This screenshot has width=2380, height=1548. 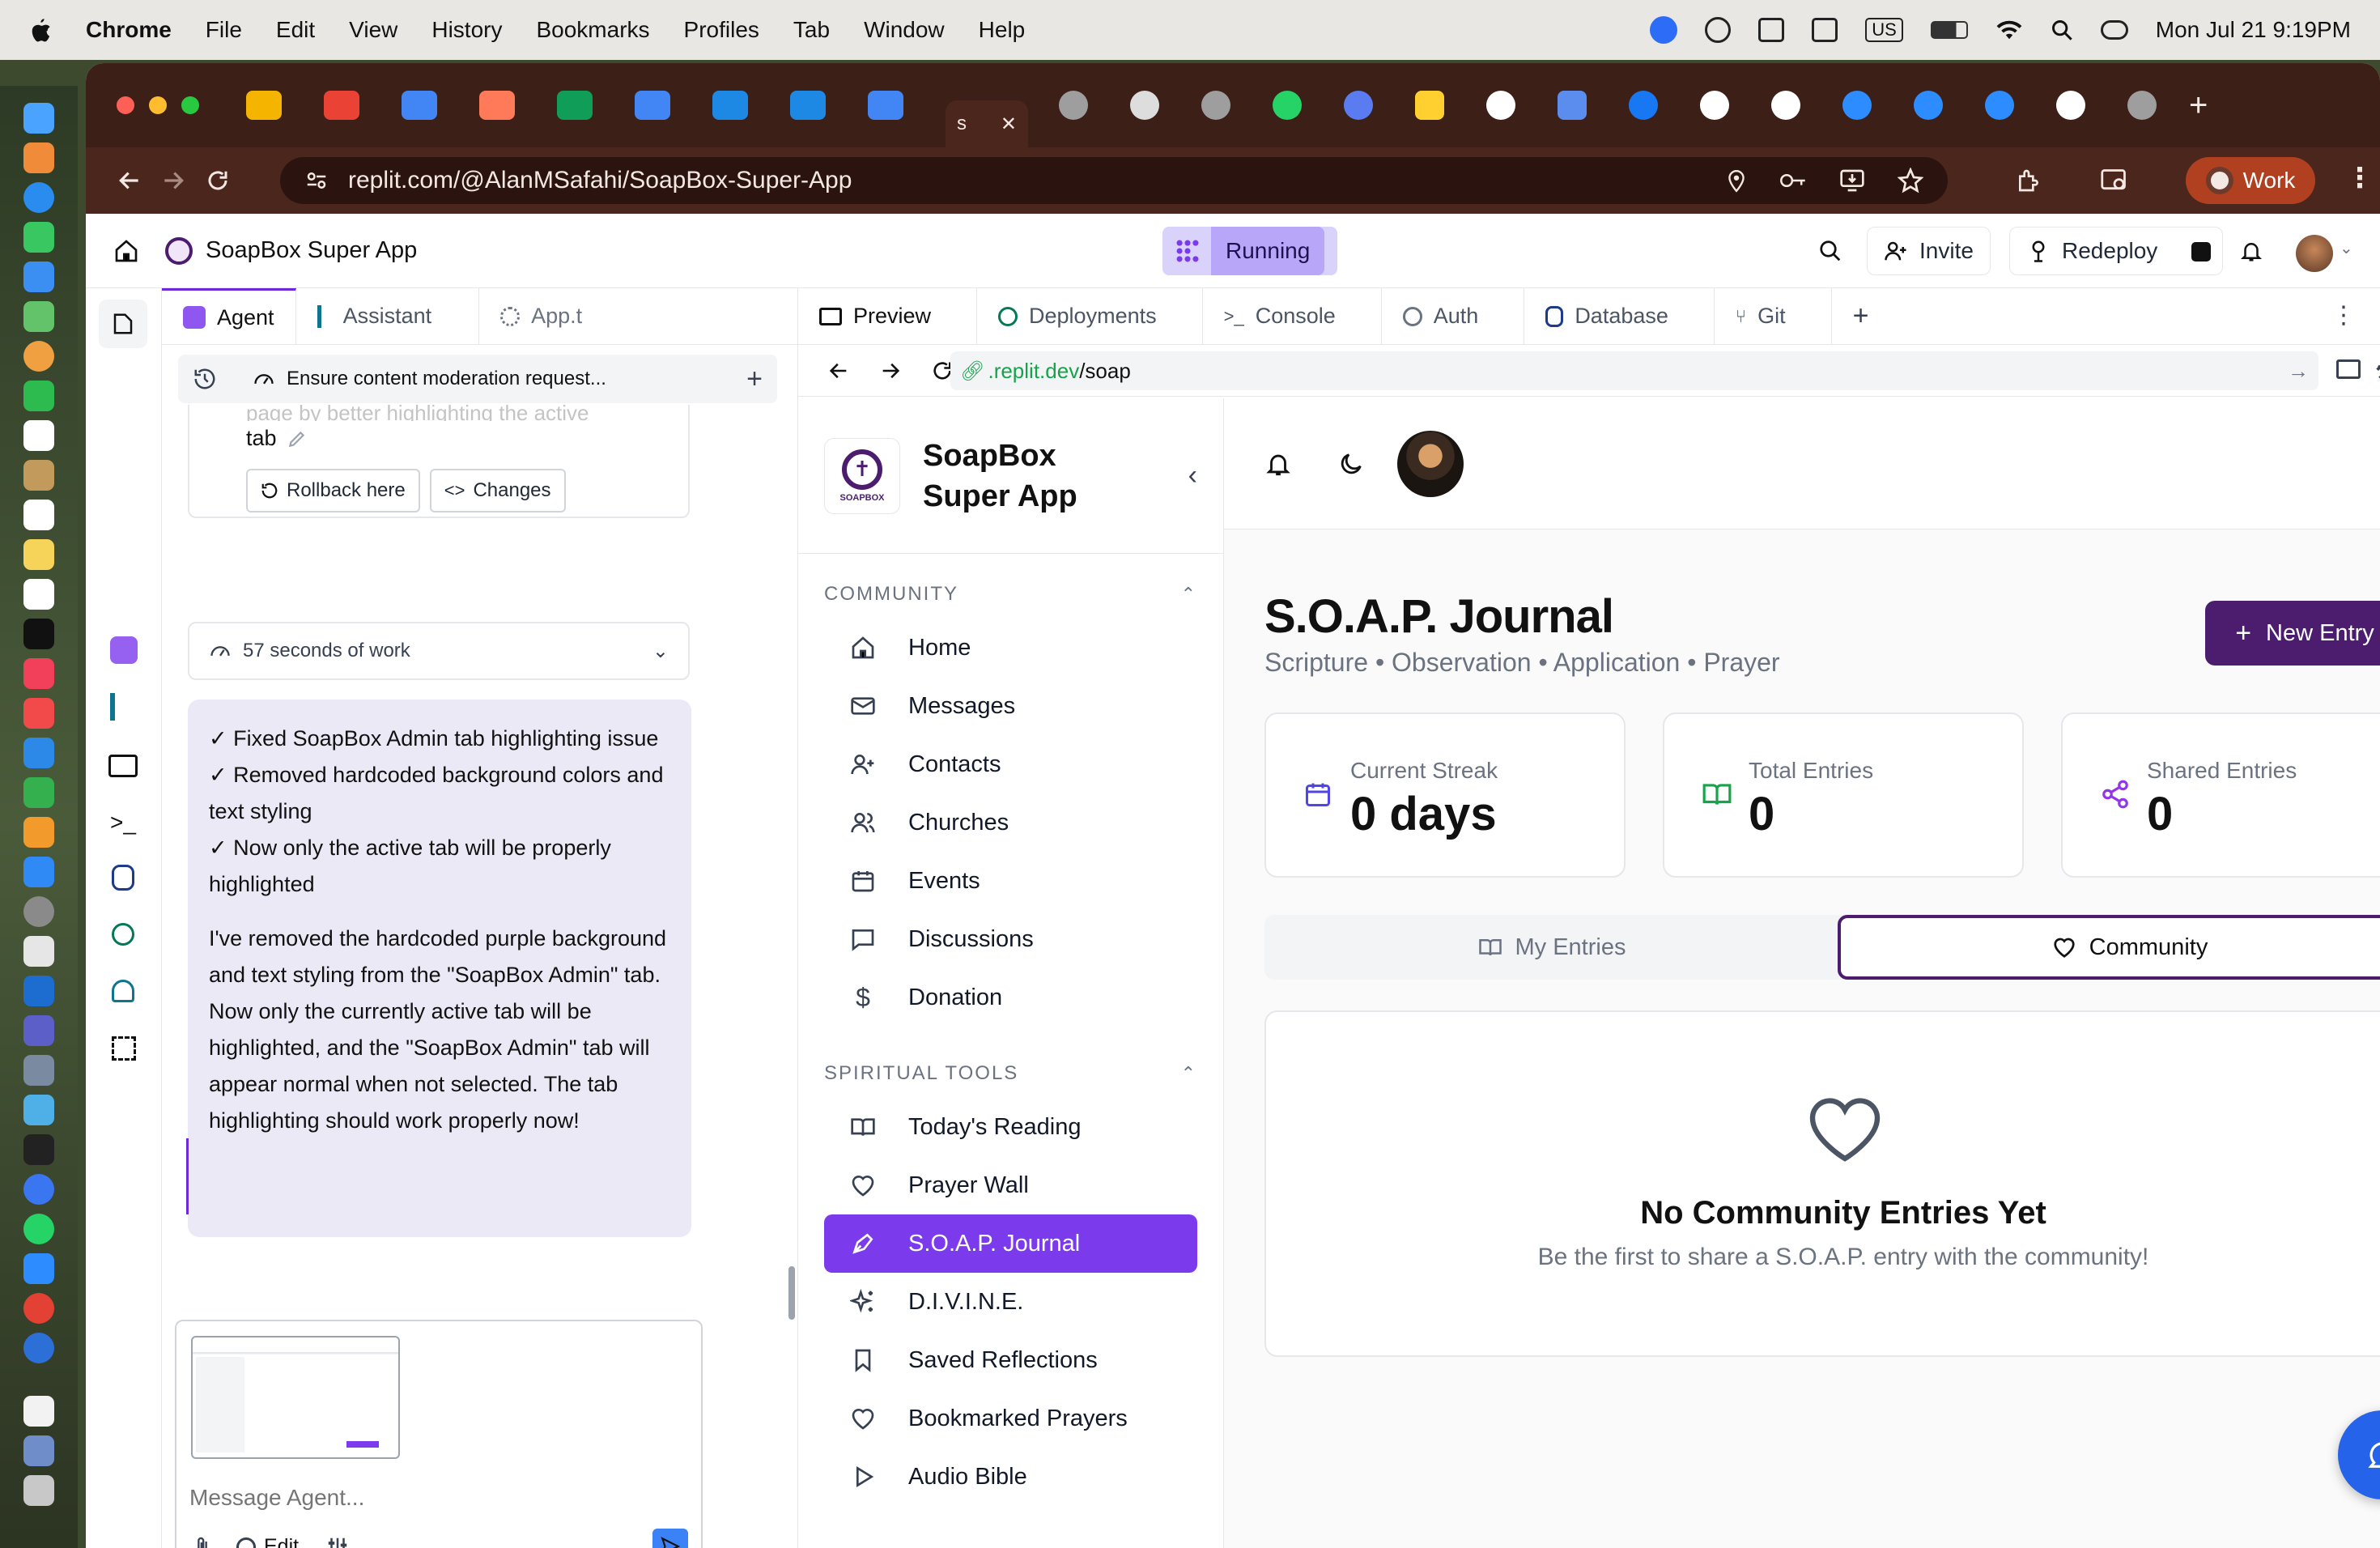 I want to click on message-input, so click(x=432, y=1498).